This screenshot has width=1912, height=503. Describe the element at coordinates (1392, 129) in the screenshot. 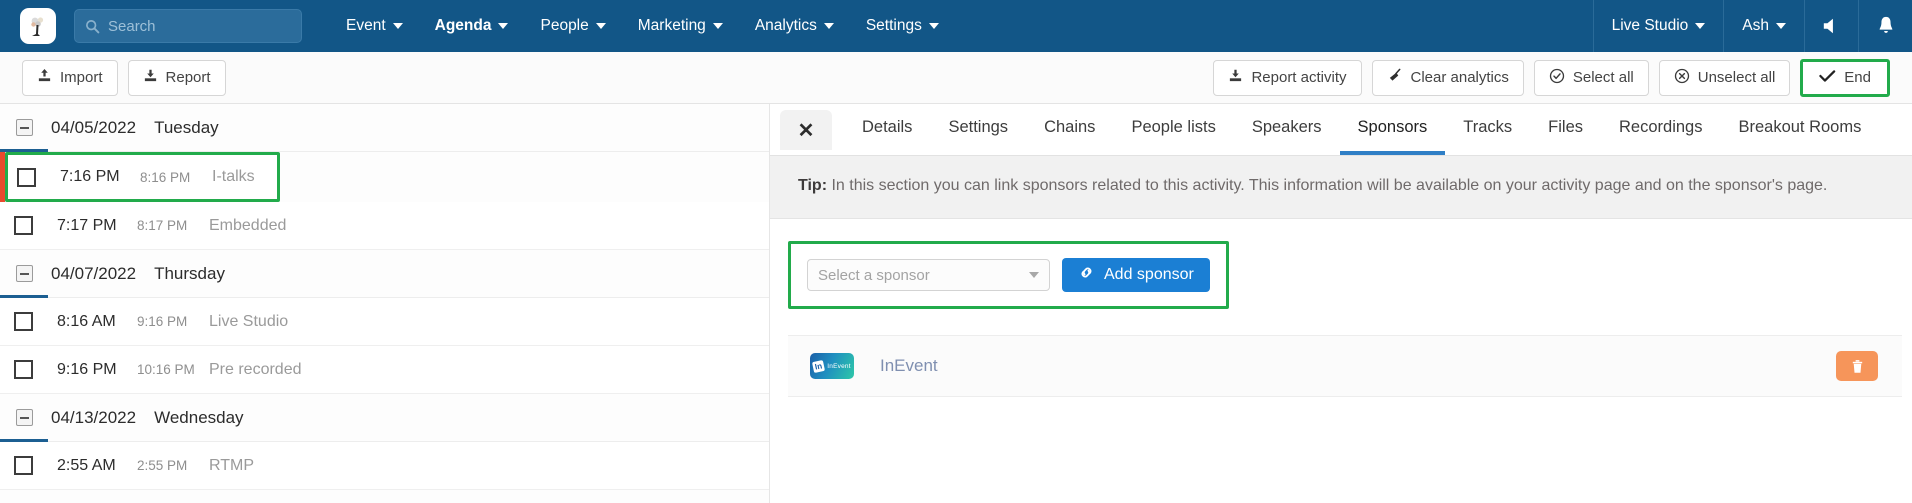

I see `tab-sponsors: Sponsors` at that location.